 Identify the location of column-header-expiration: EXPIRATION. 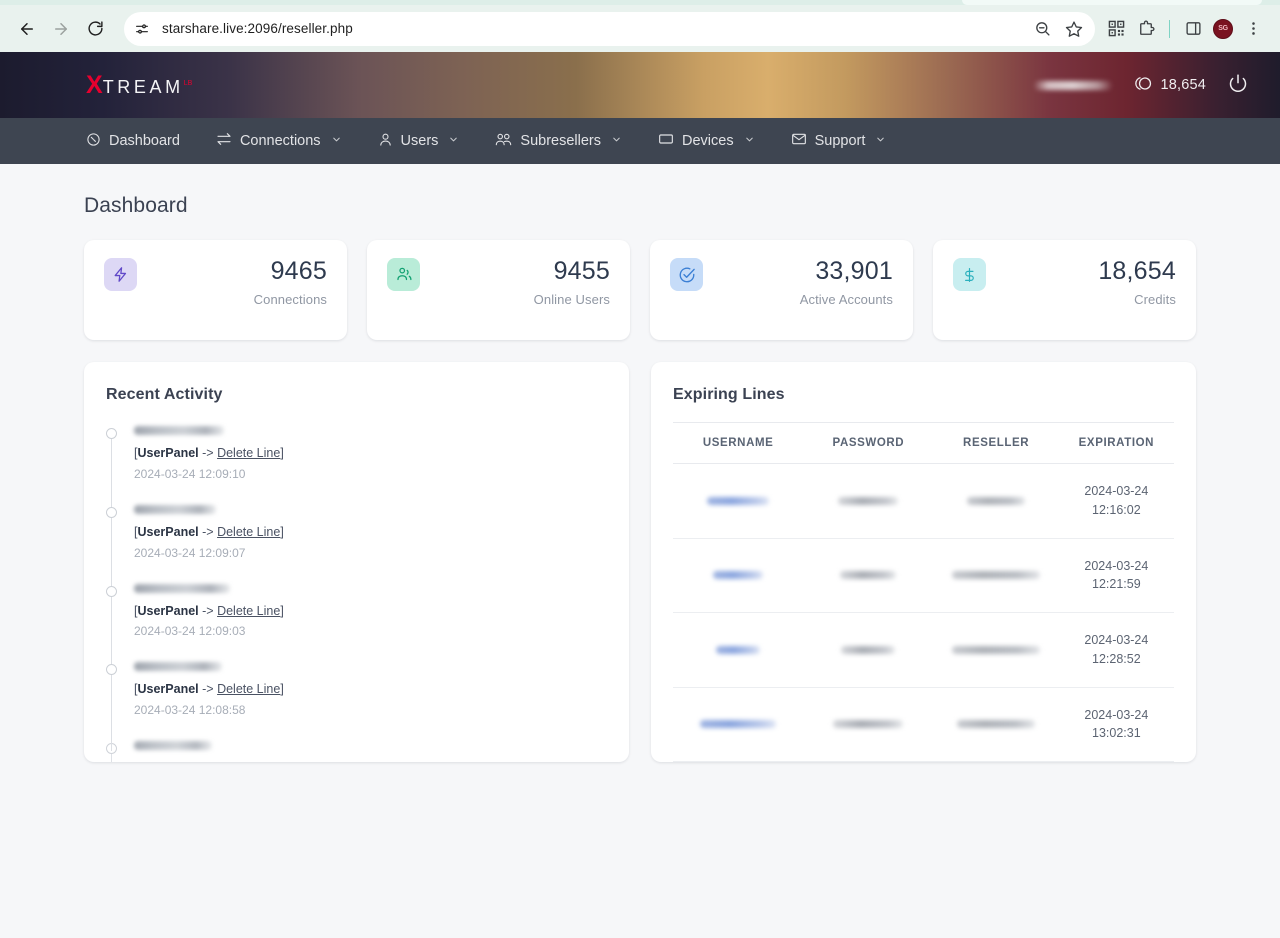
(1116, 443).